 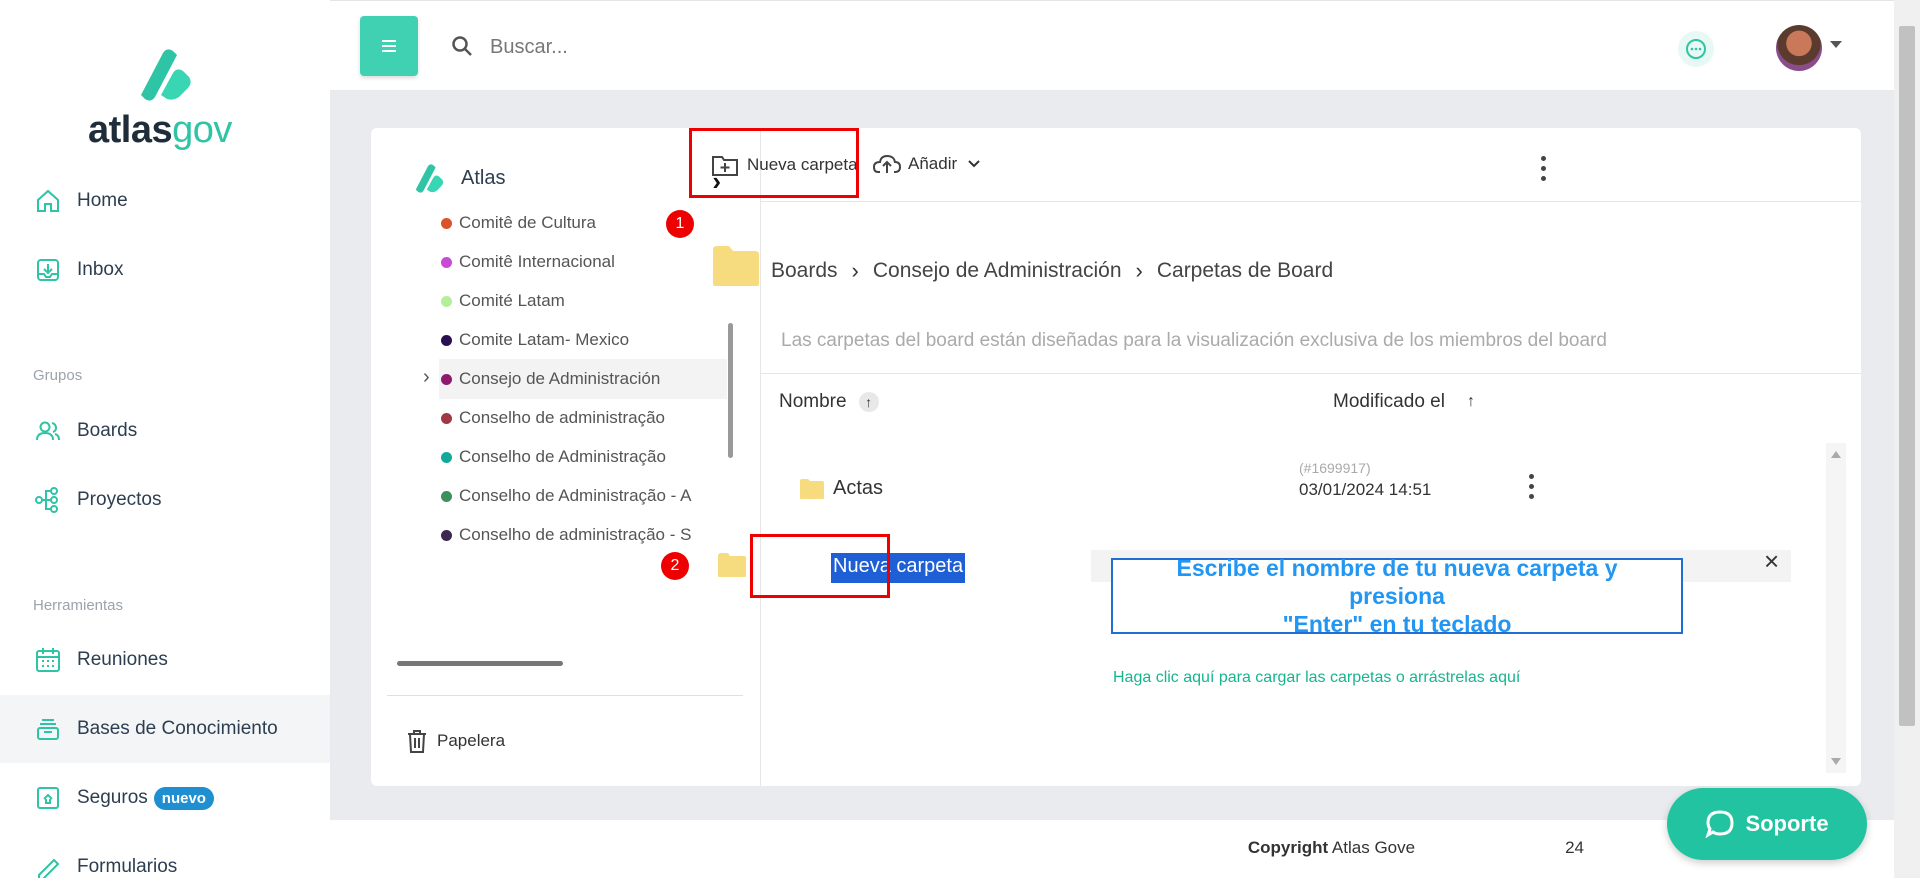 I want to click on search-input, so click(x=740, y=47).